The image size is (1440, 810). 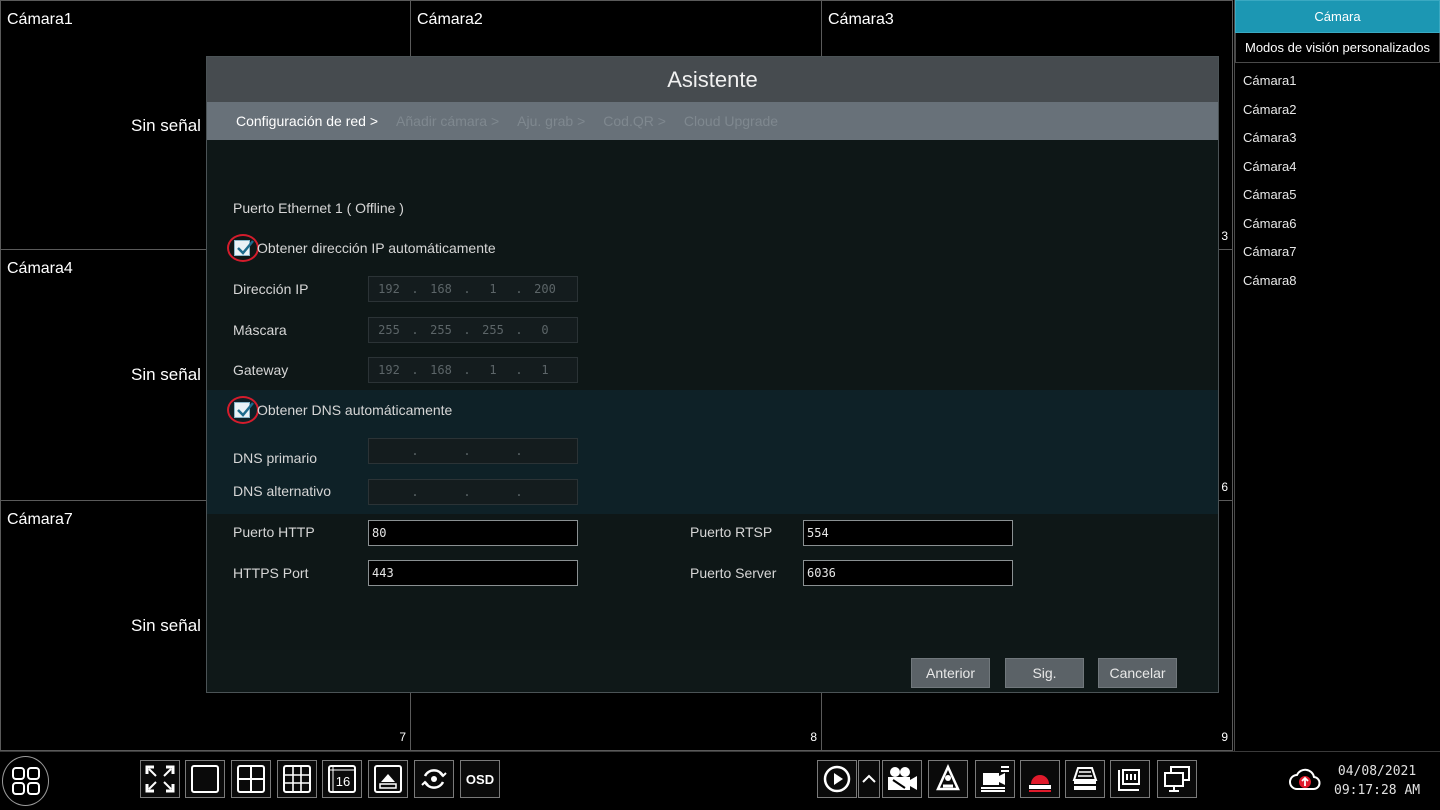 I want to click on camera-list-item: Cámara3, so click(x=1337, y=138).